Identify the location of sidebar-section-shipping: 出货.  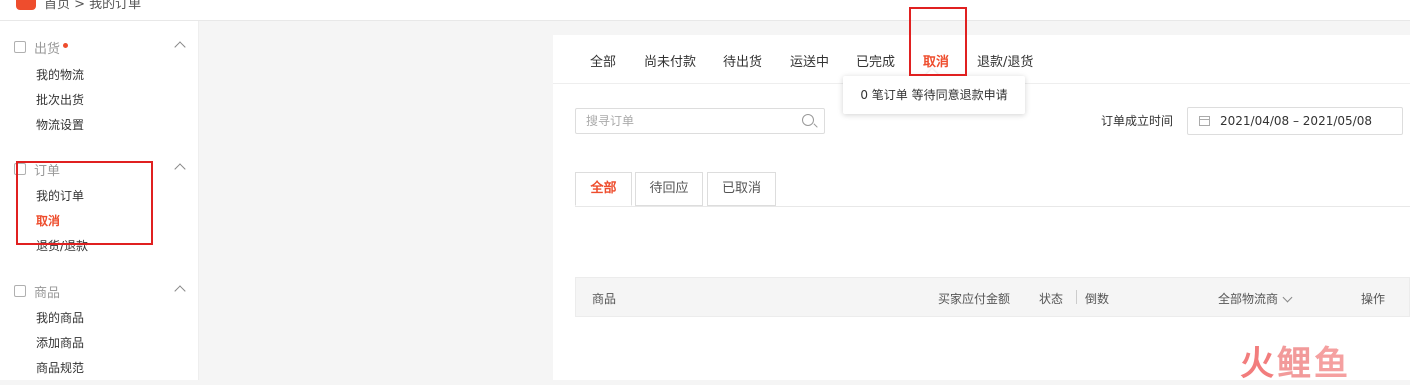
(100, 47).